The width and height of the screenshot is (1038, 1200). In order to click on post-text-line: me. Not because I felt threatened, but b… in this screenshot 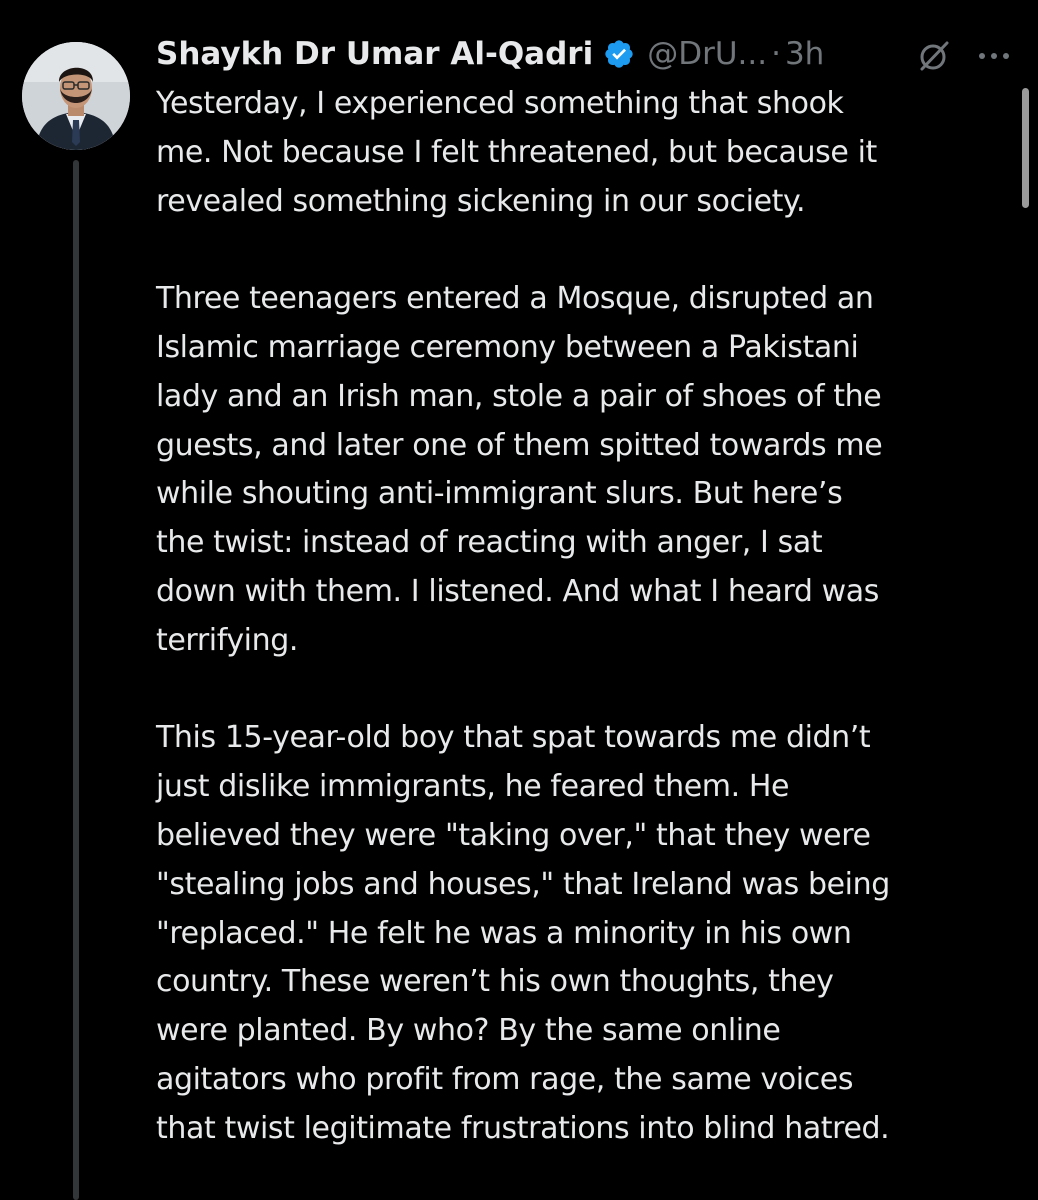, I will do `click(516, 152)`.